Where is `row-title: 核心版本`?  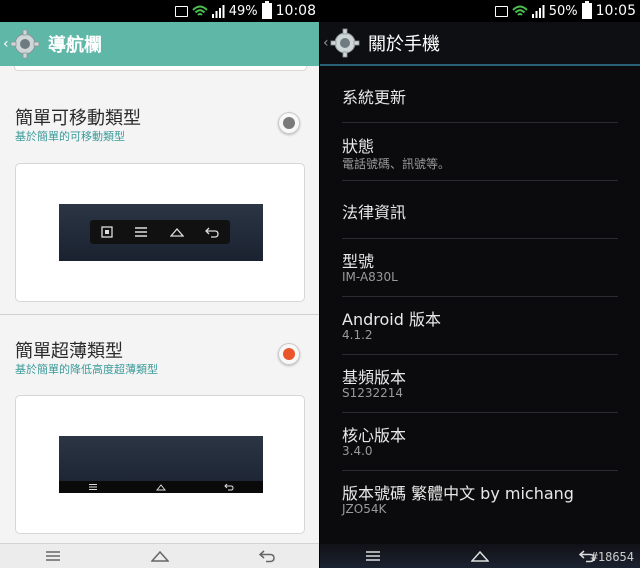 row-title: 核心版本 is located at coordinates (374, 435).